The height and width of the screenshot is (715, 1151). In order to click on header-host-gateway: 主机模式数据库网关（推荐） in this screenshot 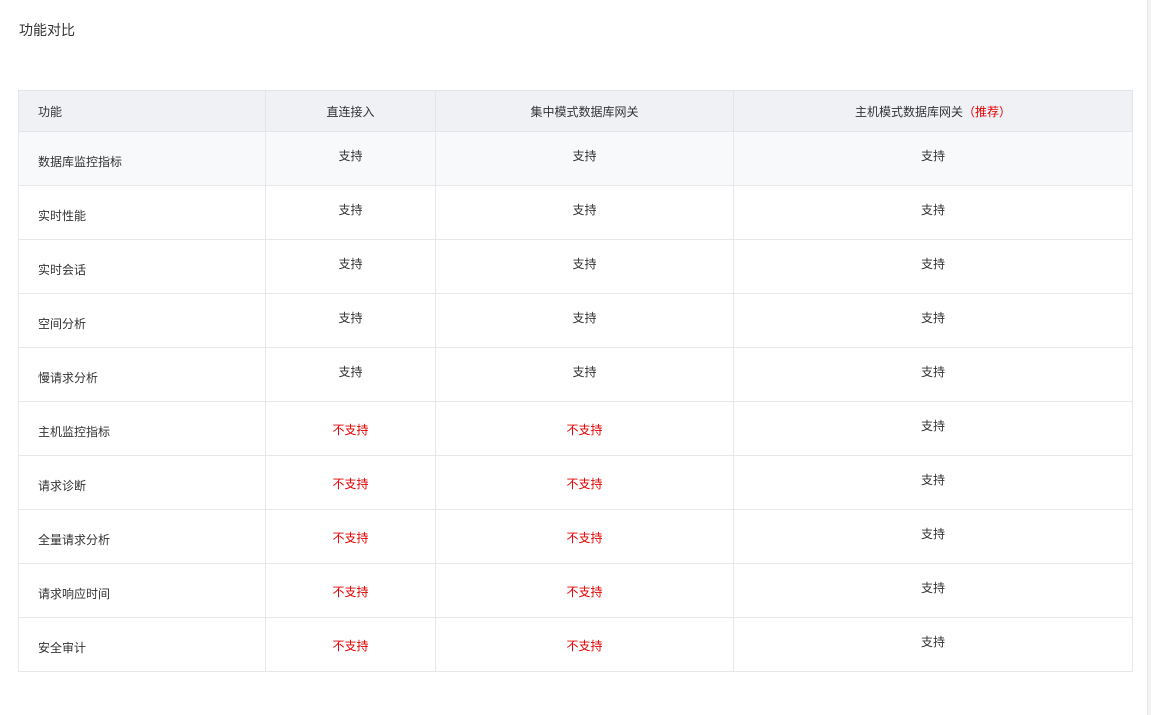, I will do `click(933, 111)`.